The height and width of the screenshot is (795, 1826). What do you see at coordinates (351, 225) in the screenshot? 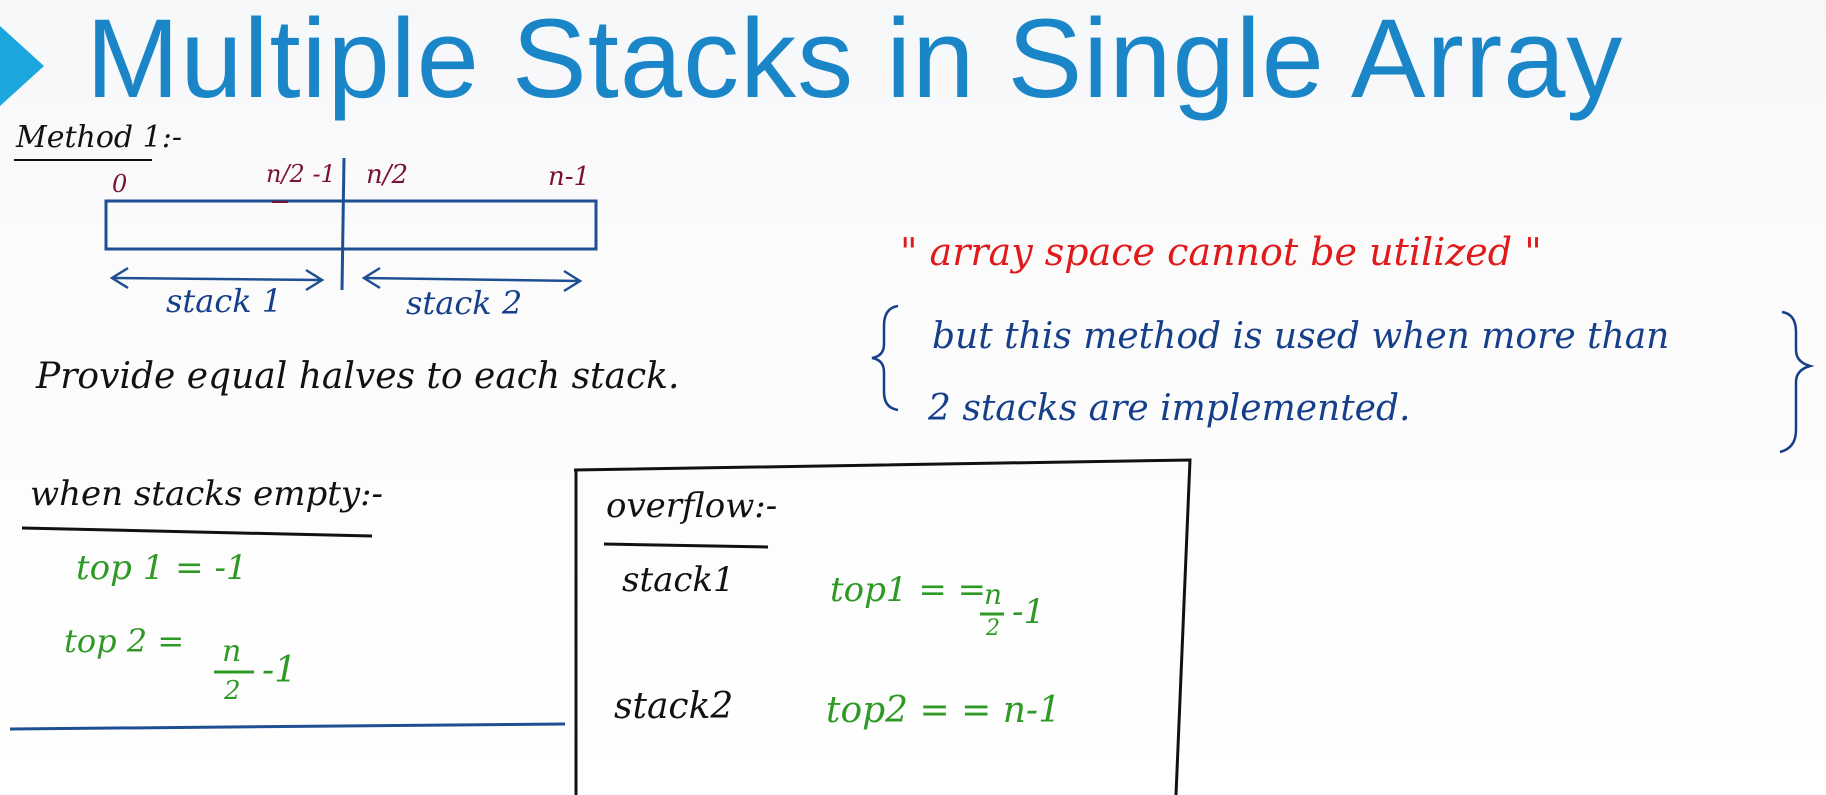
I see `array-rectangle` at bounding box center [351, 225].